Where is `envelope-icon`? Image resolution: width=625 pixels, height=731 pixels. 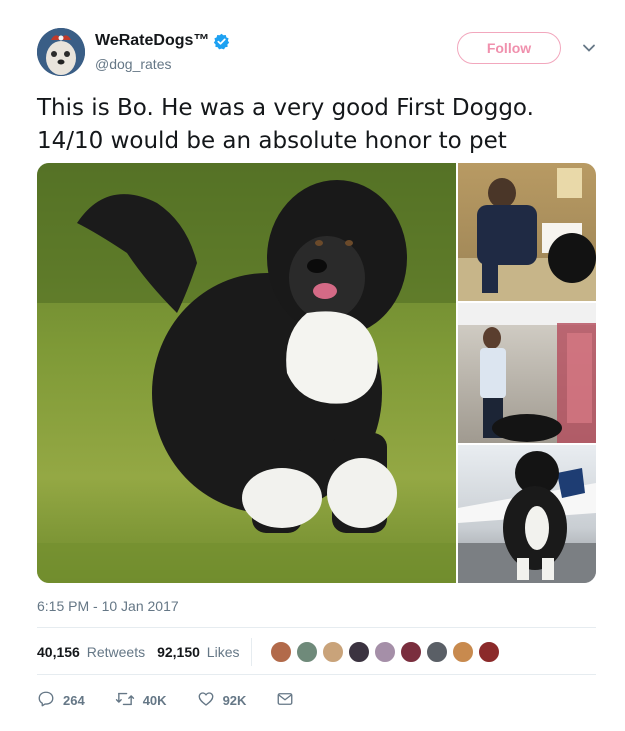 envelope-icon is located at coordinates (285, 700).